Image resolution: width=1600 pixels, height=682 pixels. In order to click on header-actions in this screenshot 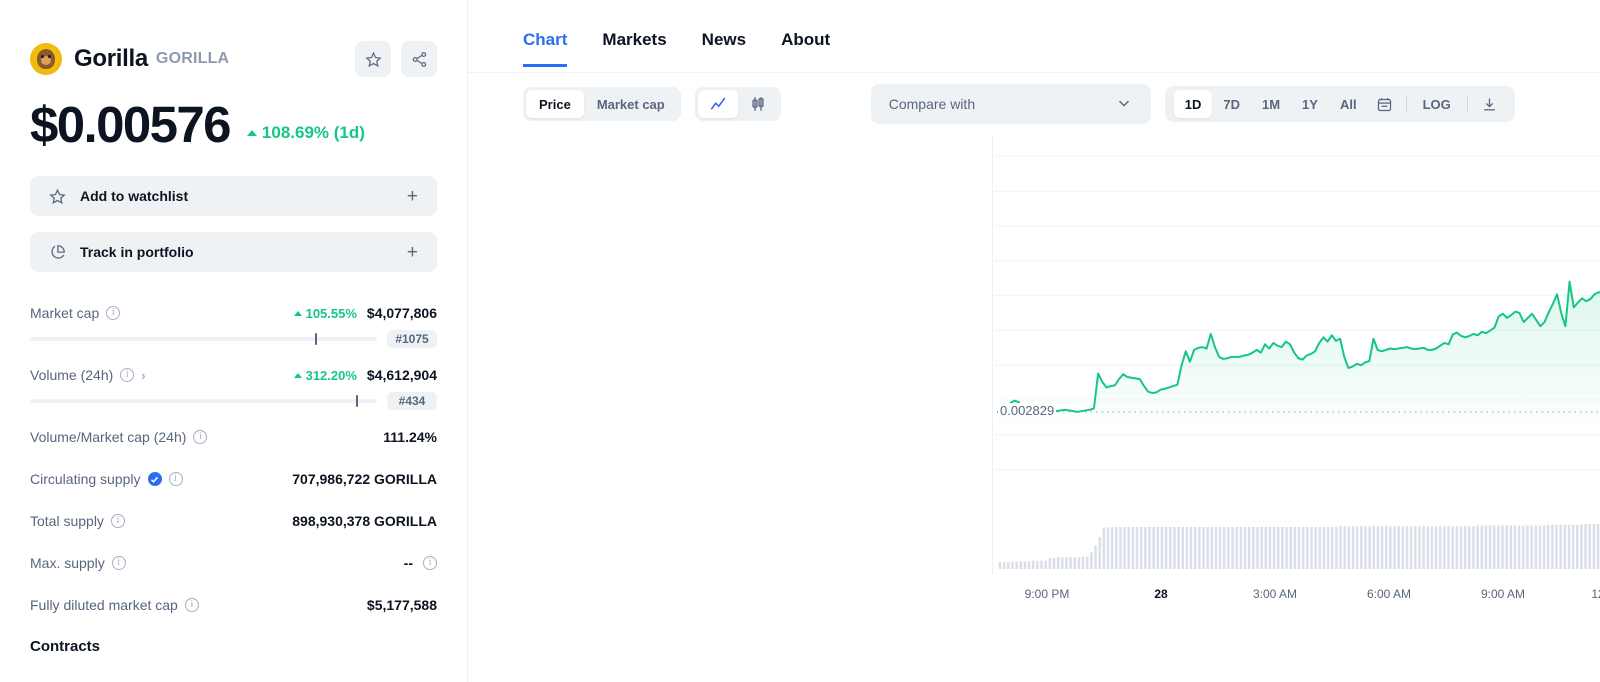, I will do `click(396, 59)`.